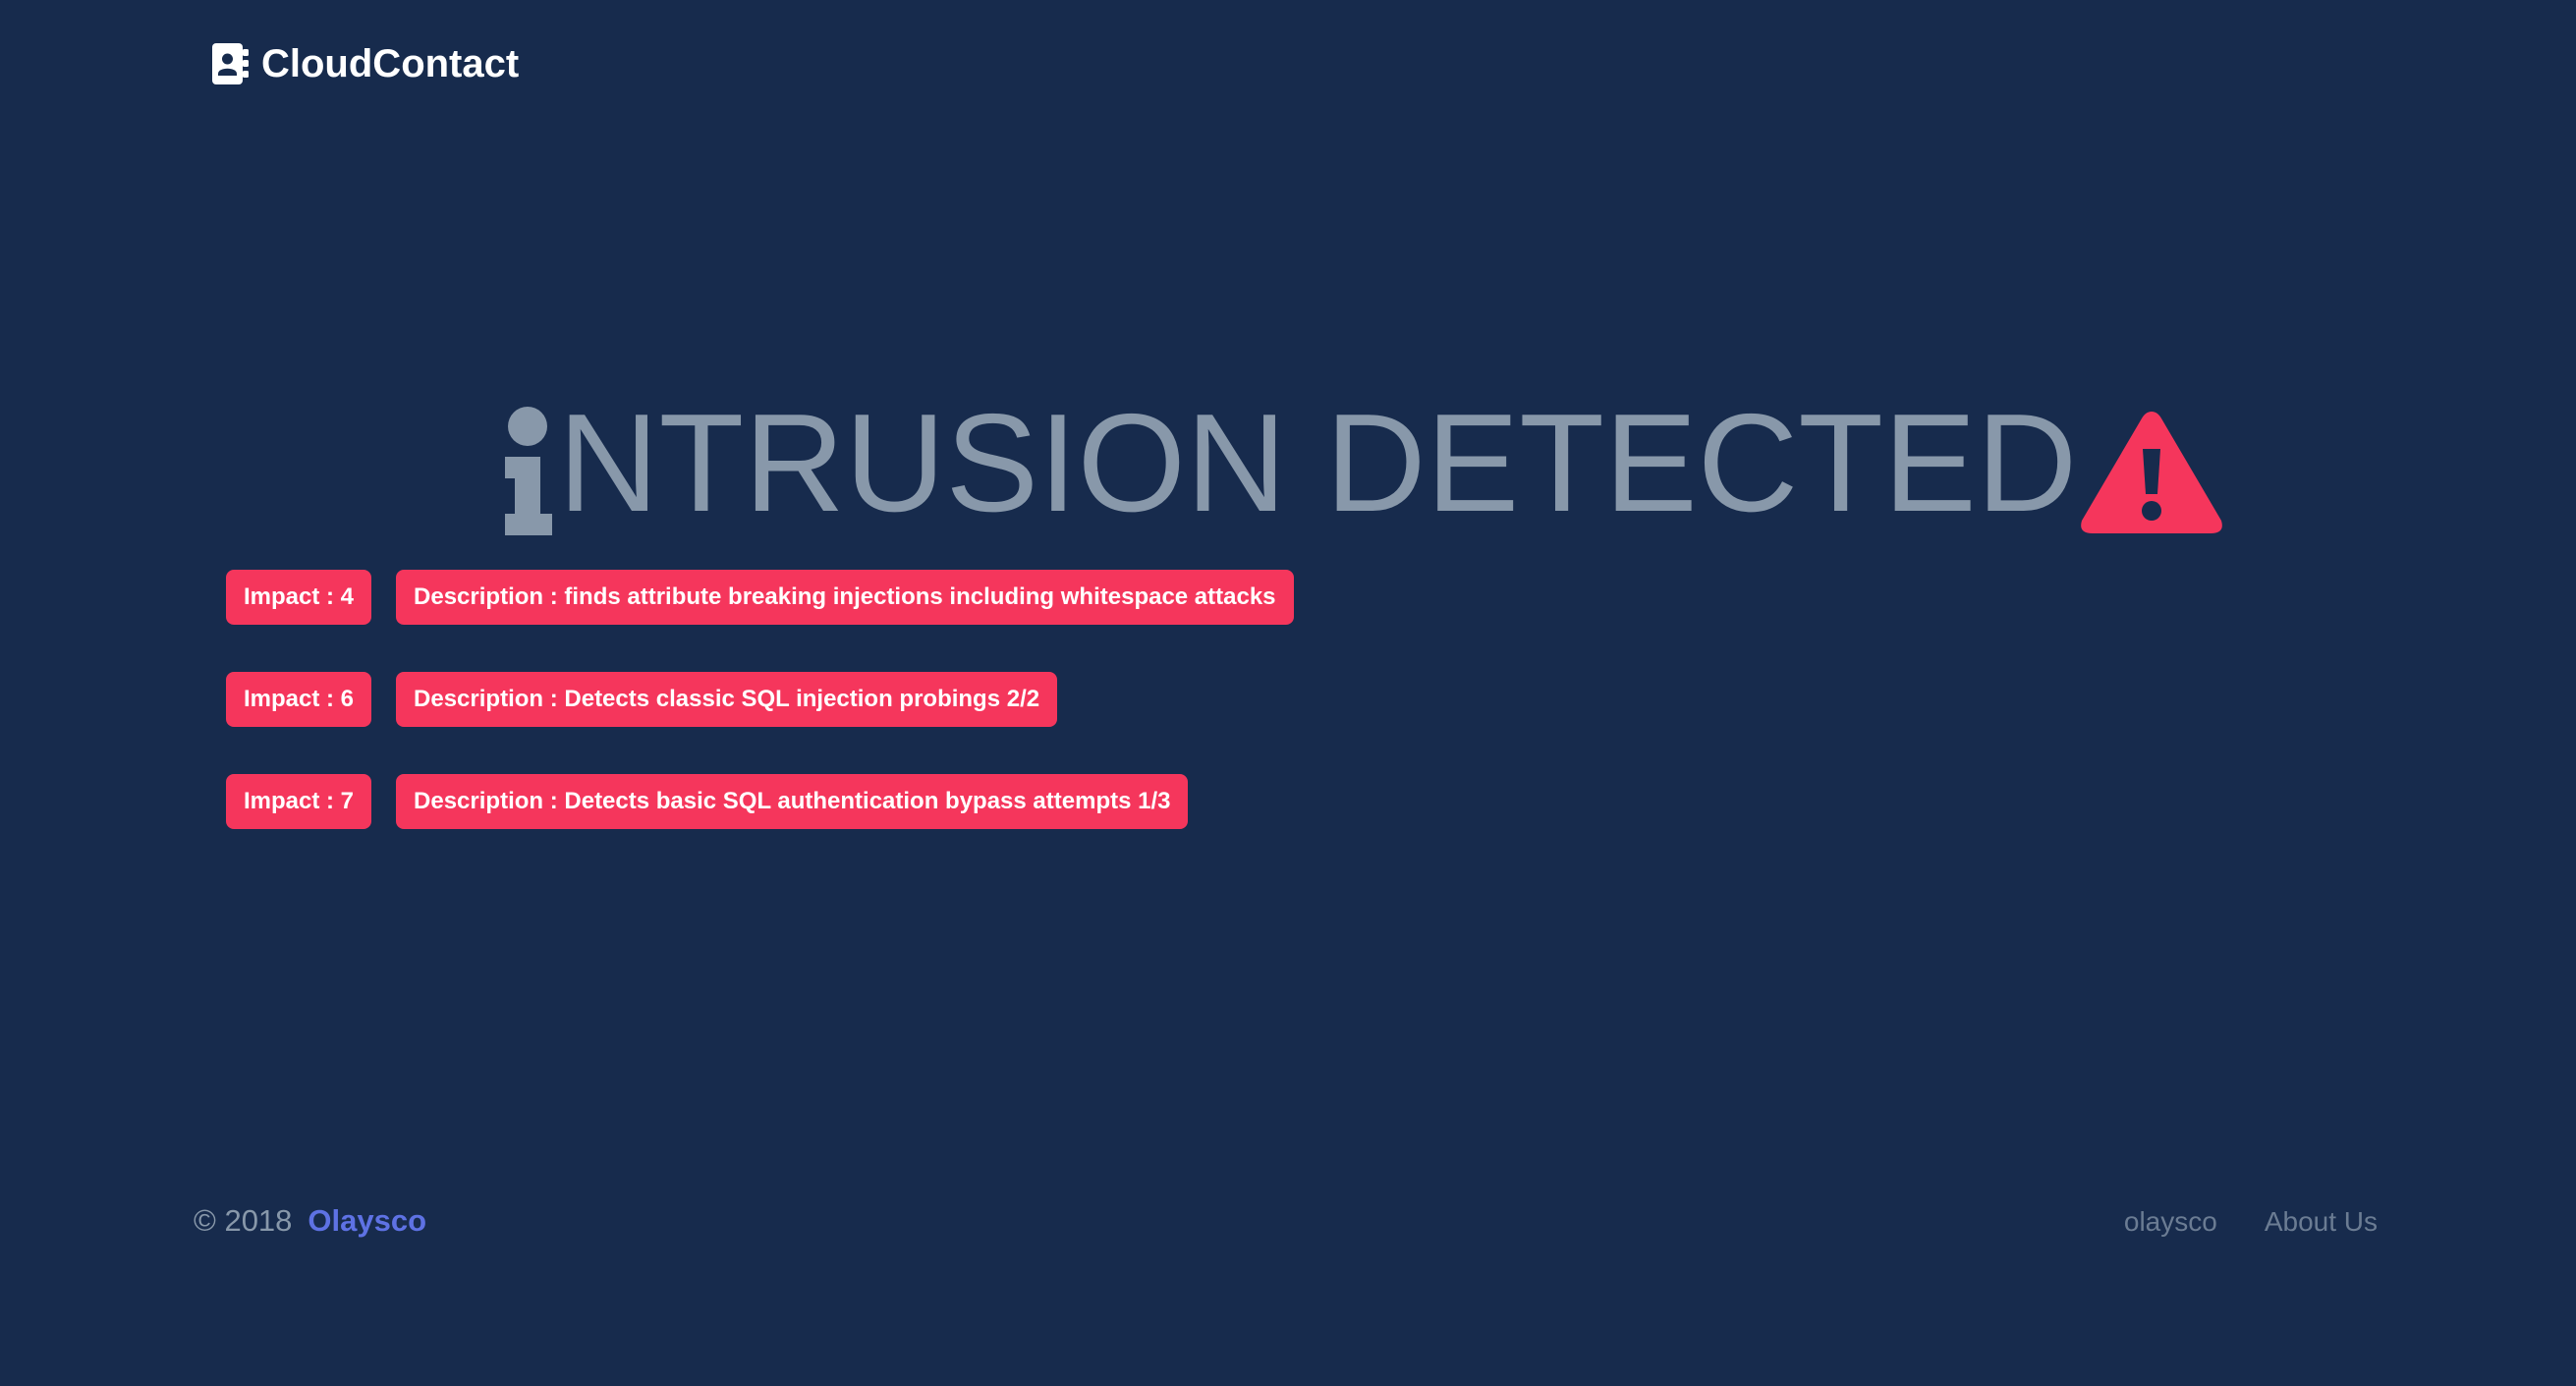  I want to click on footer-company-link: Olaysco, so click(367, 1221).